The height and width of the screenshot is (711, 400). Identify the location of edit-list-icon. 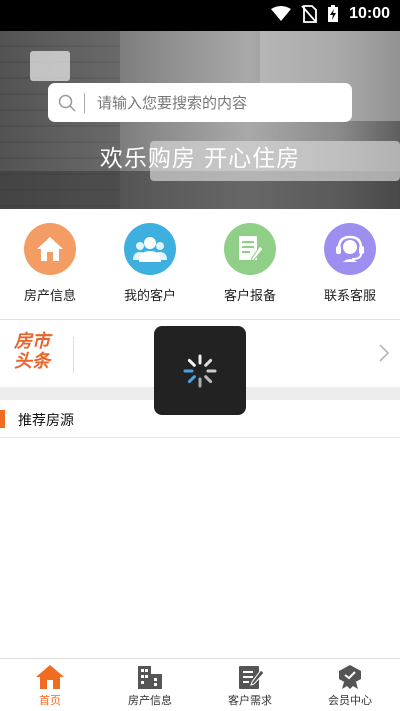
(252, 677).